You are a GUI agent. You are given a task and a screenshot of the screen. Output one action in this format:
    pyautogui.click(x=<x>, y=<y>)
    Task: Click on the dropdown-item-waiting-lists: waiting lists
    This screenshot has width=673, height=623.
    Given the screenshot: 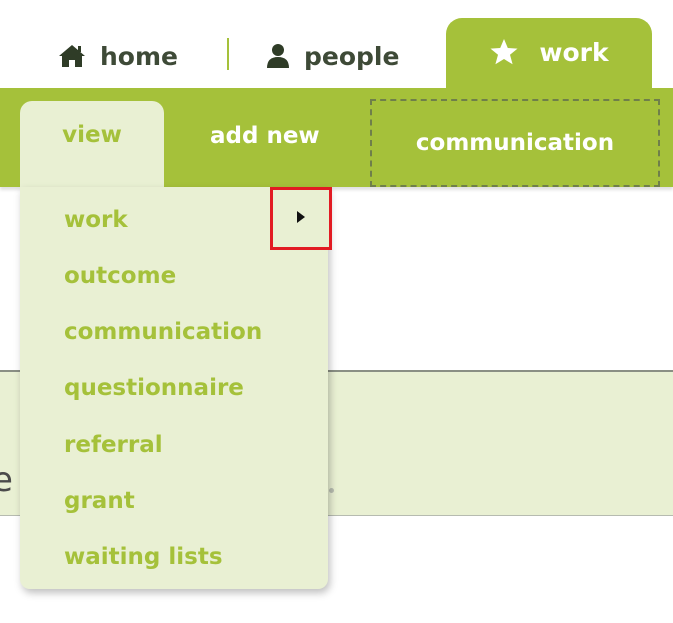 What is the action you would take?
    pyautogui.click(x=143, y=557)
    